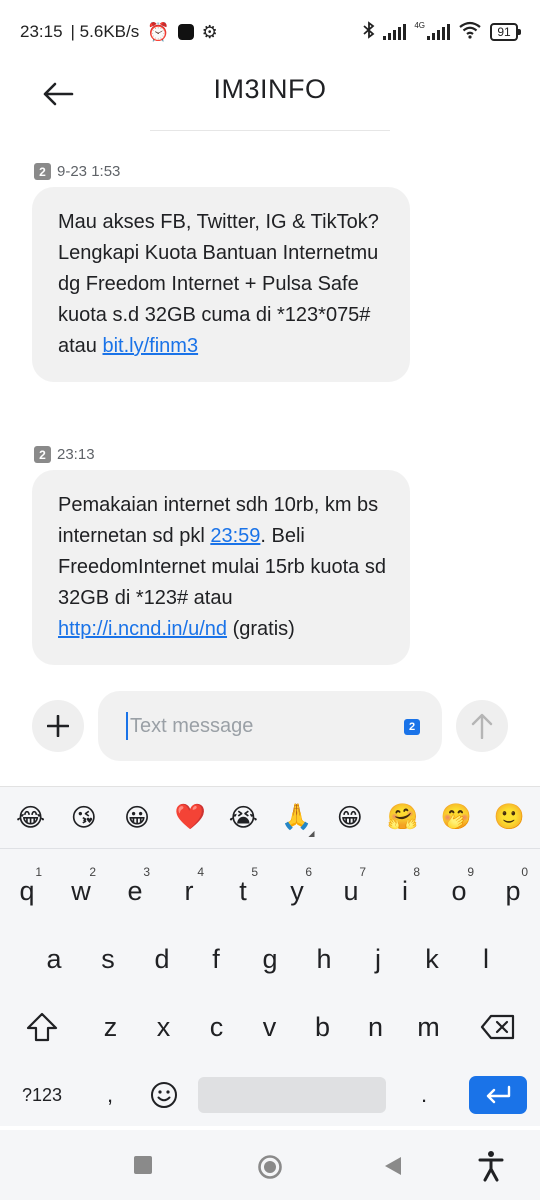 This screenshot has width=540, height=1200. What do you see at coordinates (470, 872) in the screenshot?
I see `key-number-hint: 9` at bounding box center [470, 872].